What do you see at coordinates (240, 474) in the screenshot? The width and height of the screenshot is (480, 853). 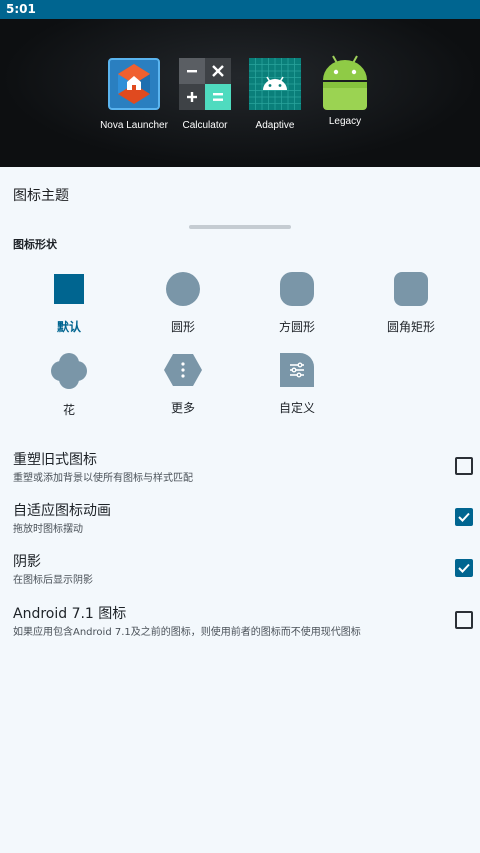 I see `pref-reshape-legacy-icons: 重塑旧式图标 重塑或添加背景以使所有图标与样式匹配` at bounding box center [240, 474].